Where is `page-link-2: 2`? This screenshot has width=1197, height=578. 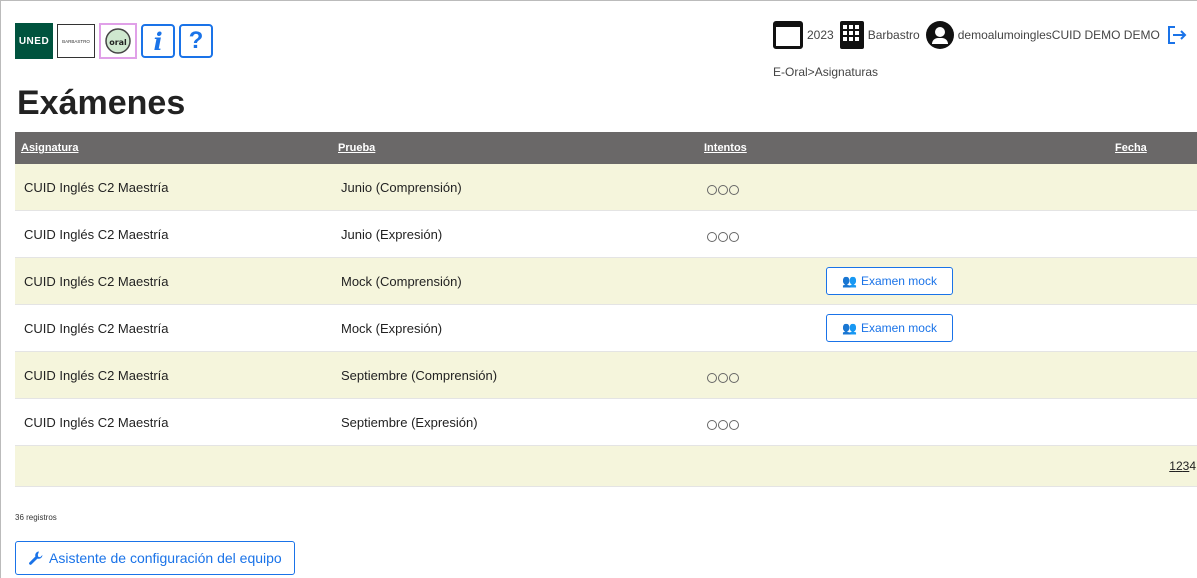 page-link-2: 2 is located at coordinates (1179, 466).